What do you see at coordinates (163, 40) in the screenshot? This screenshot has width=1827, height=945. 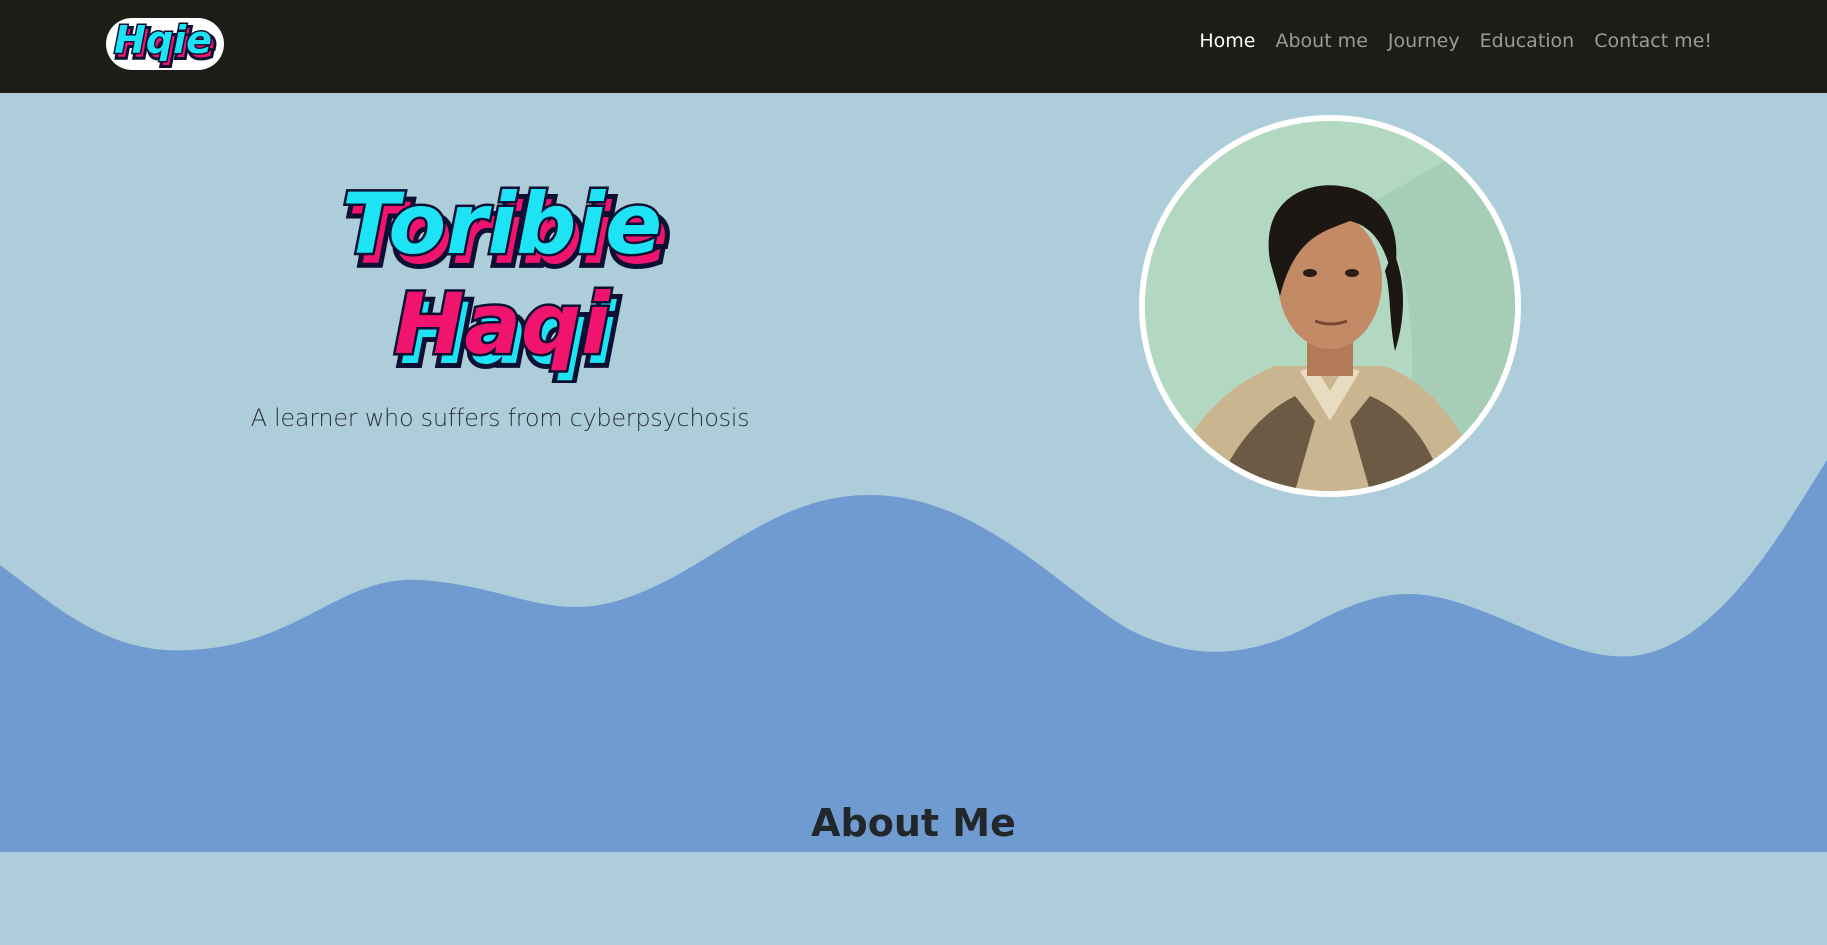 I see `svg-text: Hqie` at bounding box center [163, 40].